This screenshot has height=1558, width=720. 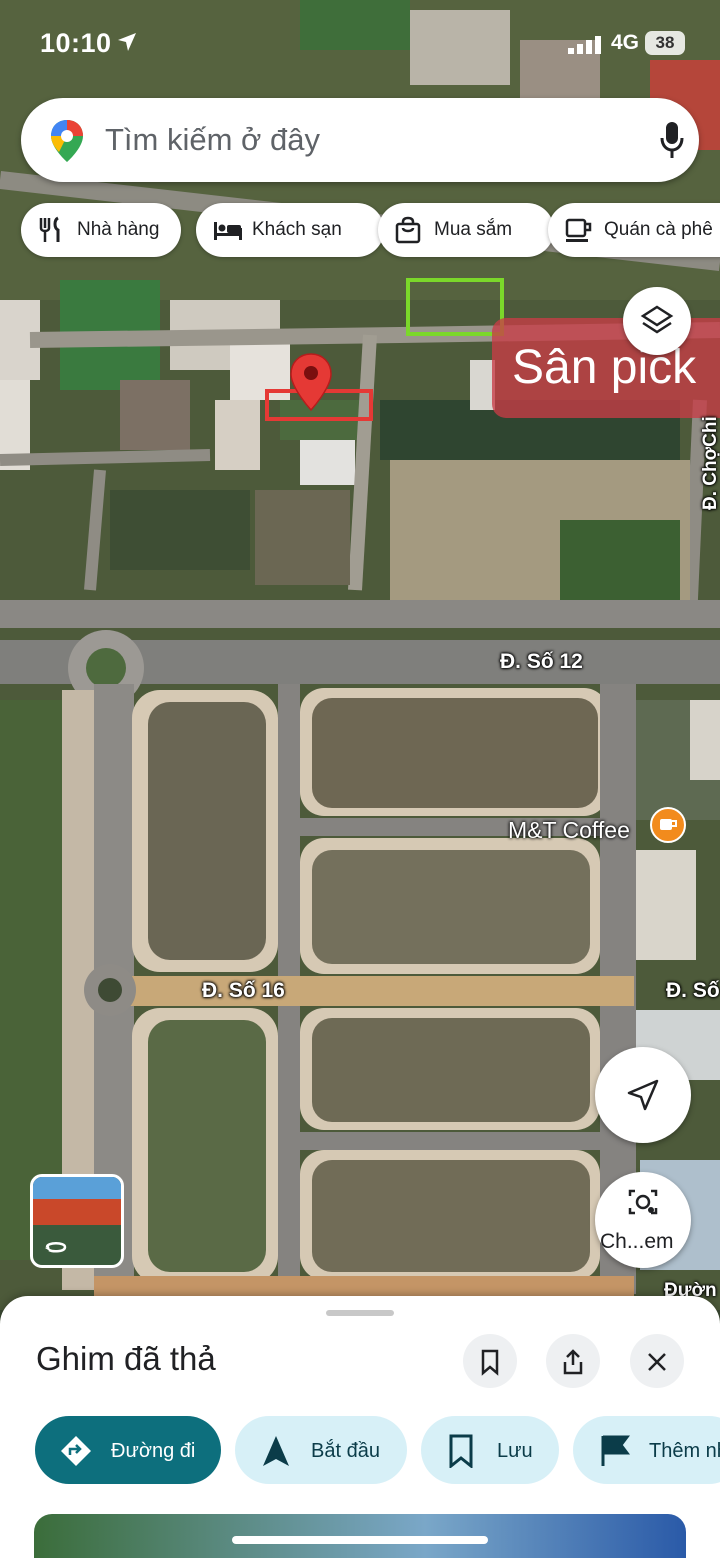 I want to click on start-button: Bắt đầu, so click(x=321, y=1450).